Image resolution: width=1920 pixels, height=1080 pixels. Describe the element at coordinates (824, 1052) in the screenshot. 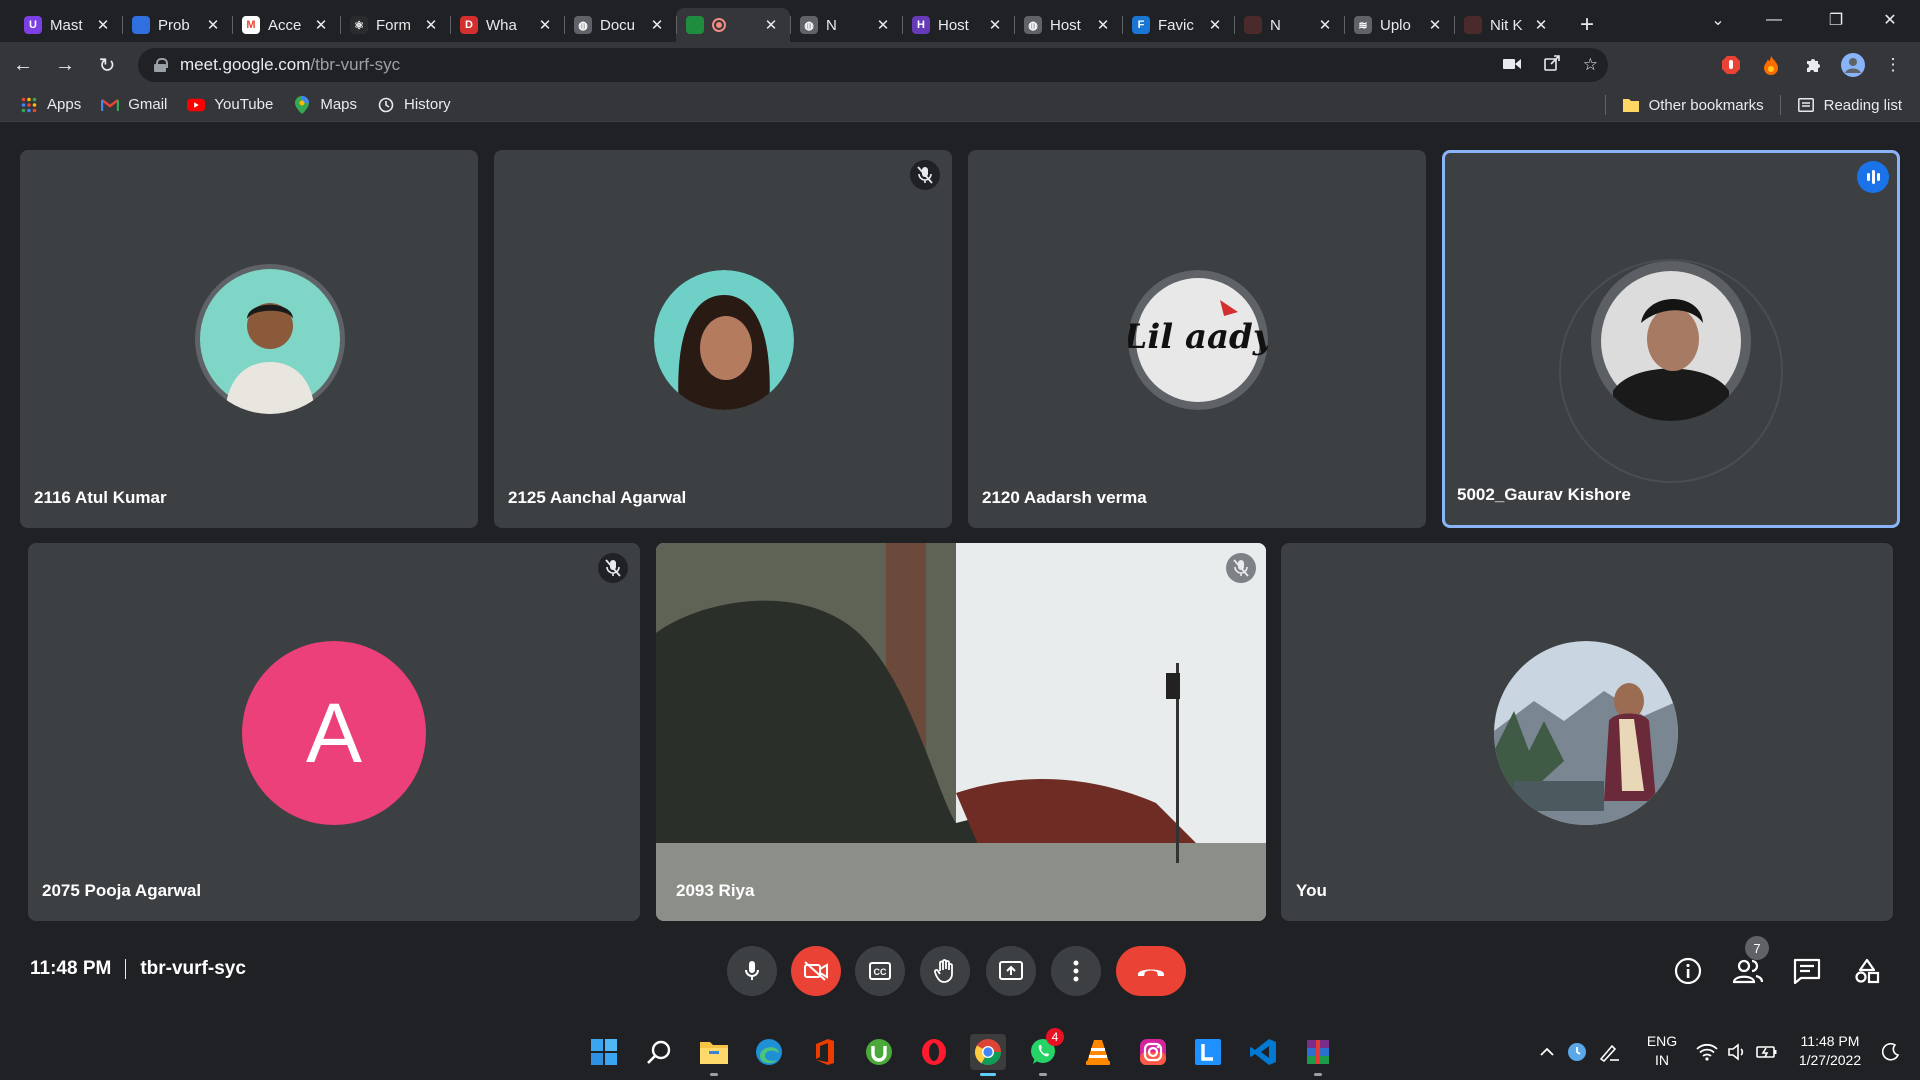

I see `office-icon` at that location.